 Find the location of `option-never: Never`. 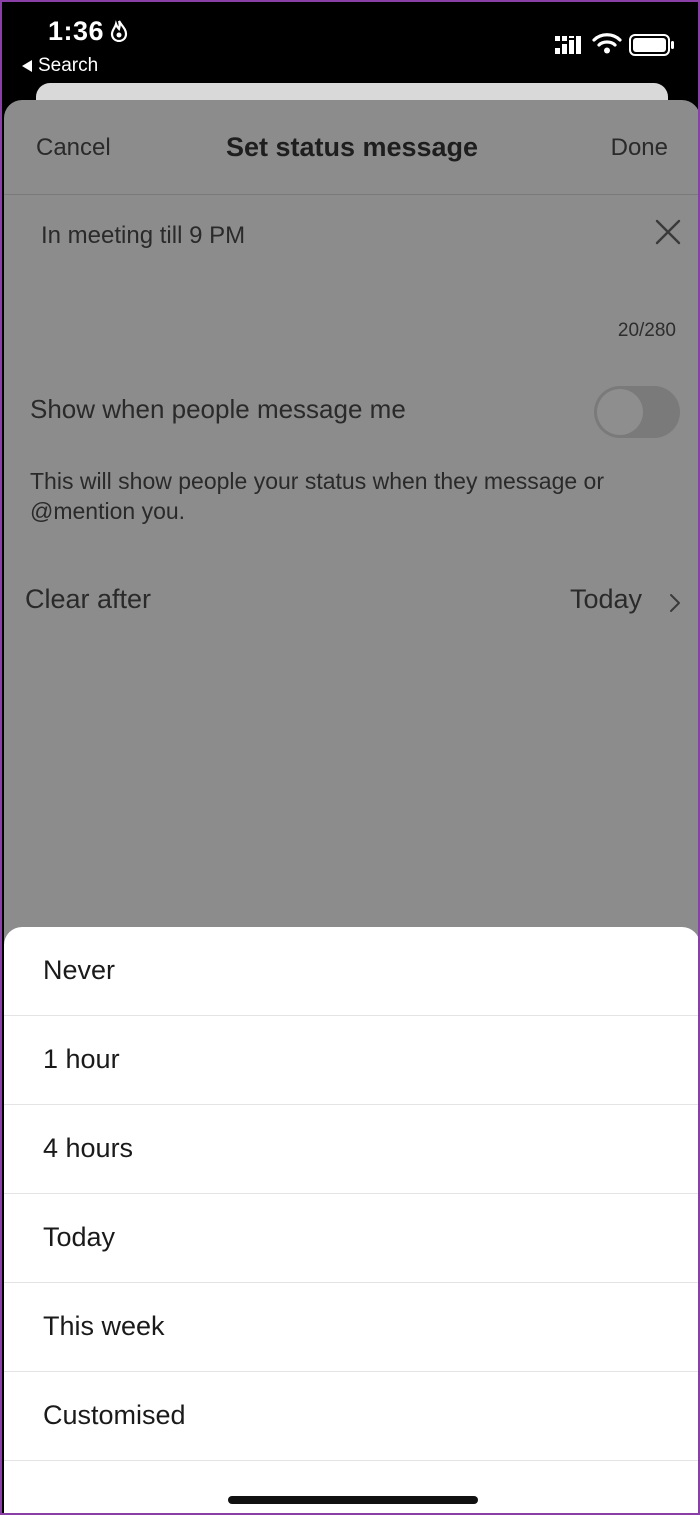

option-never: Never is located at coordinates (351, 971).